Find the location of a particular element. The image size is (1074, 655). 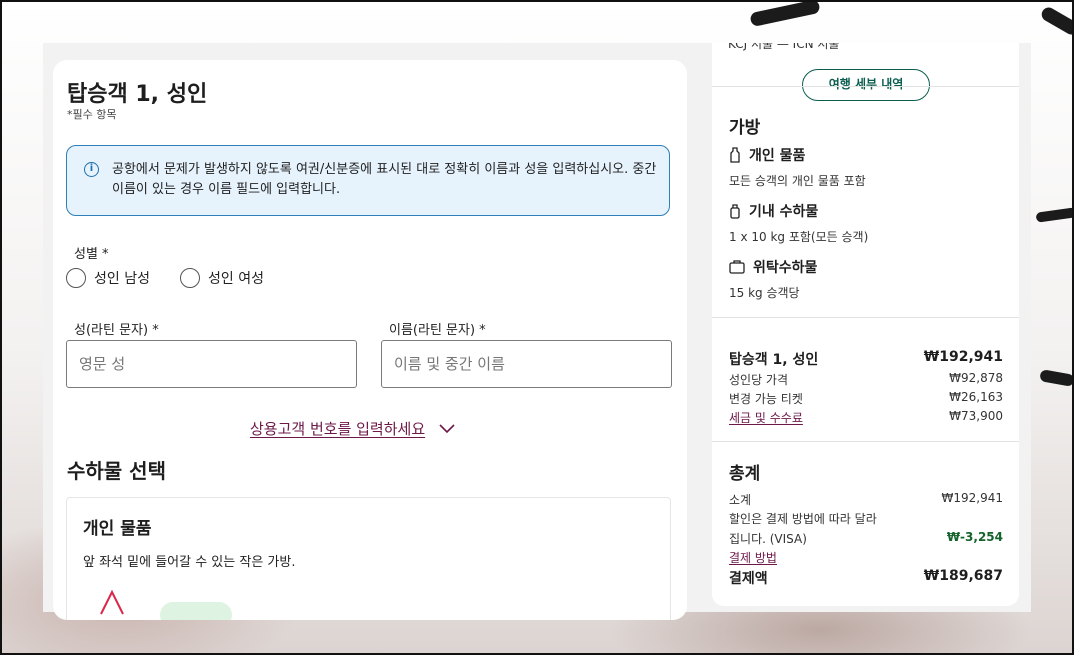

baggage-section-title: 수하물 선택 is located at coordinates (116, 471).